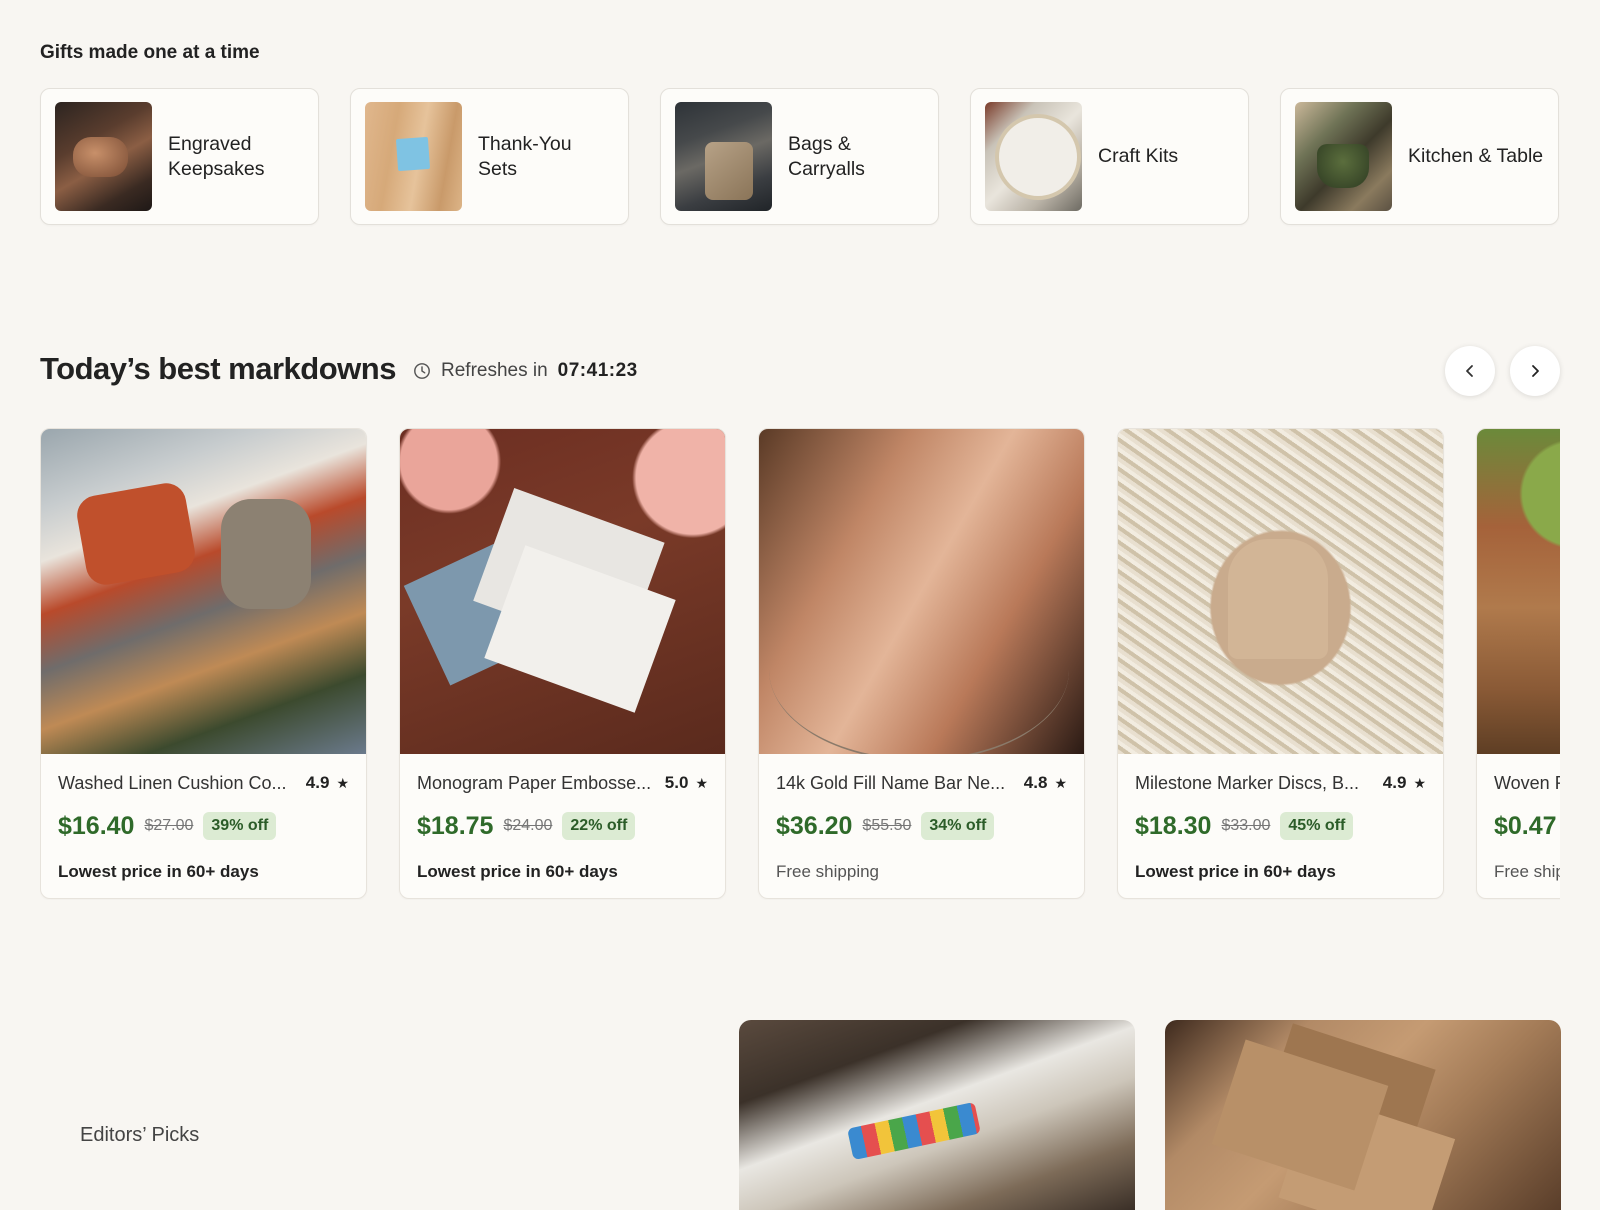 The height and width of the screenshot is (1210, 1600). I want to click on sale-price: $16.40, so click(96, 825).